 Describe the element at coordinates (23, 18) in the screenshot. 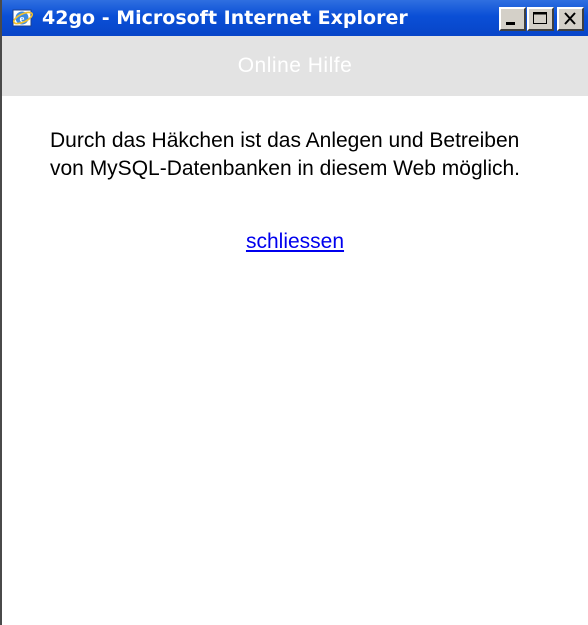

I see `internet-explorer-icon: e` at that location.